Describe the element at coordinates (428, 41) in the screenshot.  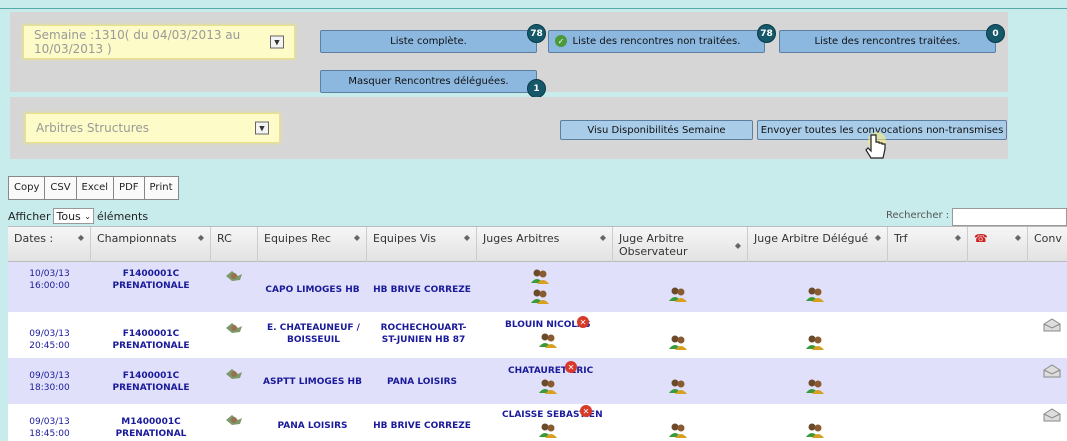
I see `liste-complete-button: Liste complète.` at that location.